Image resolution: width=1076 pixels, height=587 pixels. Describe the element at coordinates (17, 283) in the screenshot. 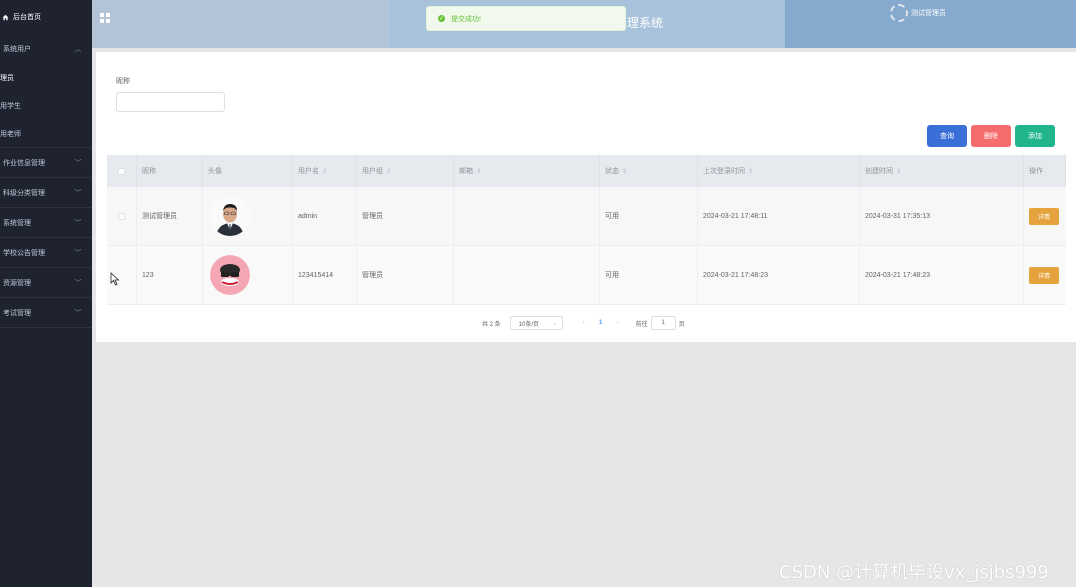

I see `sidebar-item-label: 资源管理` at that location.